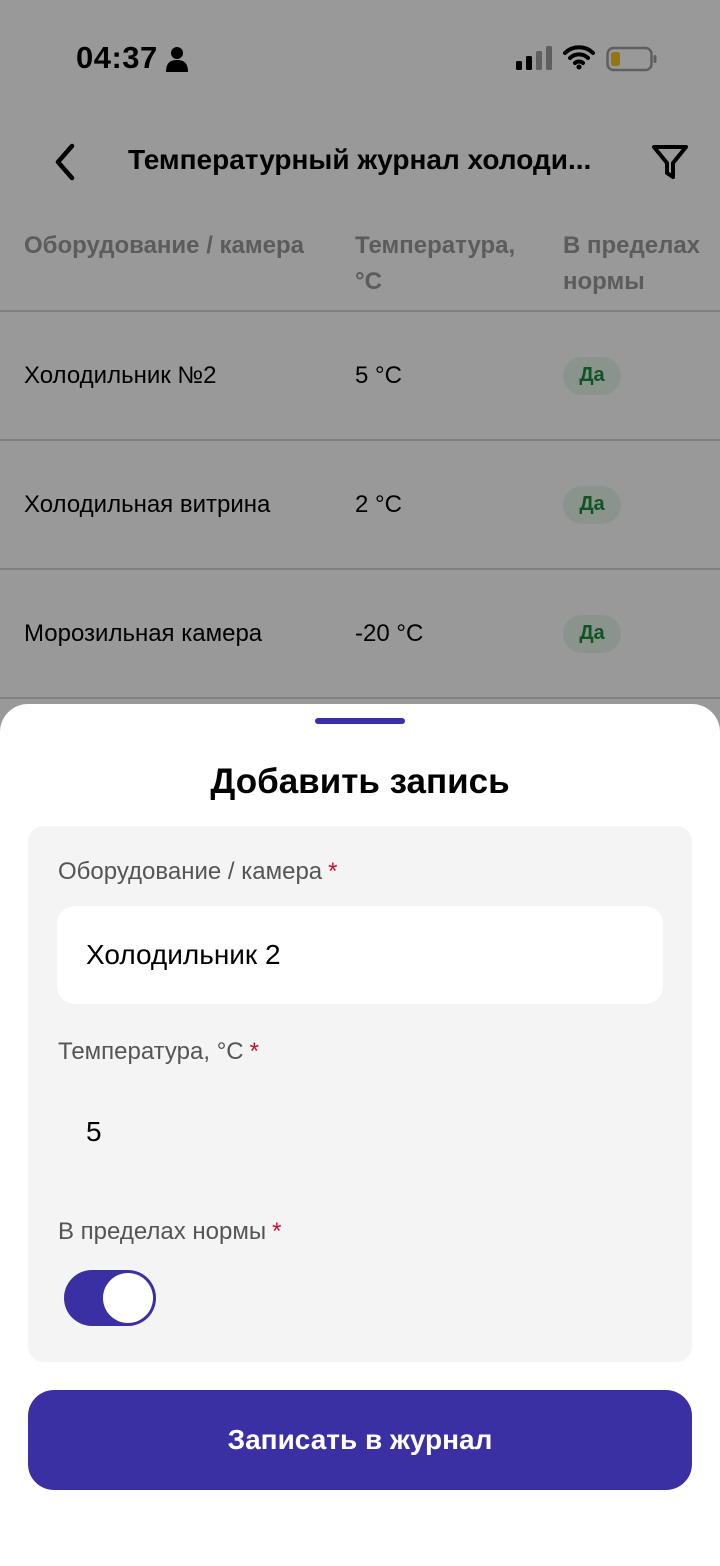 The width and height of the screenshot is (720, 1566). What do you see at coordinates (162, 1231) in the screenshot?
I see `in-norm-label-text: В пределах нормы` at bounding box center [162, 1231].